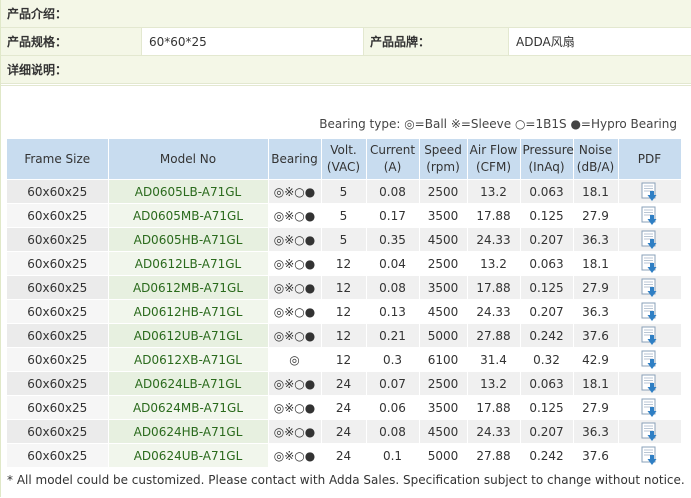 Image resolution: width=691 pixels, height=498 pixels. I want to click on cell-model: AD0612HB-A71GL, so click(188, 311).